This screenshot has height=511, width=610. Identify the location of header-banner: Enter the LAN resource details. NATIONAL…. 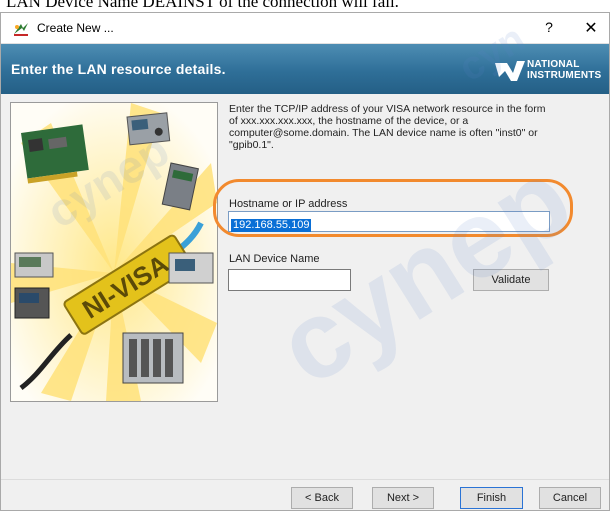
(305, 69).